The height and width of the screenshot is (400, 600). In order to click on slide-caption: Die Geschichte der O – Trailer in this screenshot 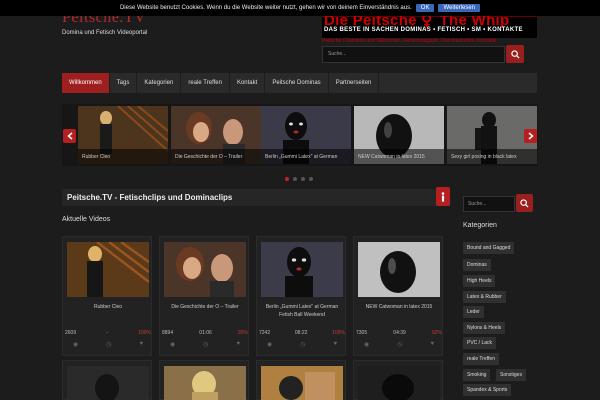, I will do `click(216, 156)`.